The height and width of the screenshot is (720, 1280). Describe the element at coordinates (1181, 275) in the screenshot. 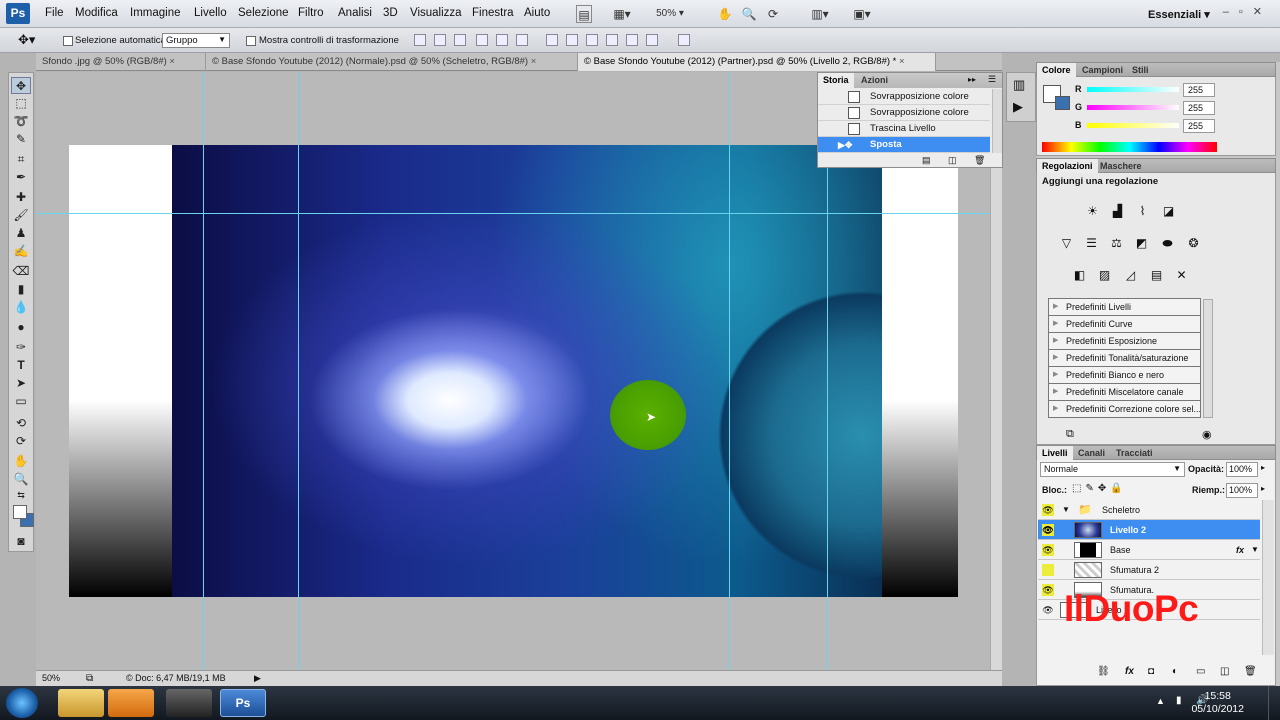

I see `selective-color-icon: ✕` at that location.